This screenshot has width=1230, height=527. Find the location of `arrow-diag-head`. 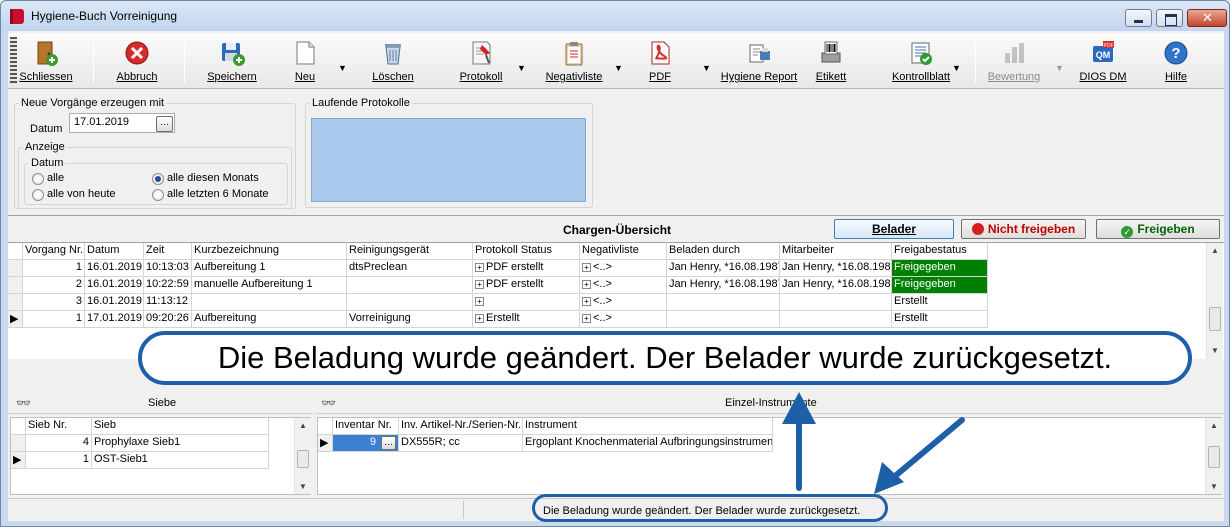

arrow-diag-head is located at coordinates (889, 478).